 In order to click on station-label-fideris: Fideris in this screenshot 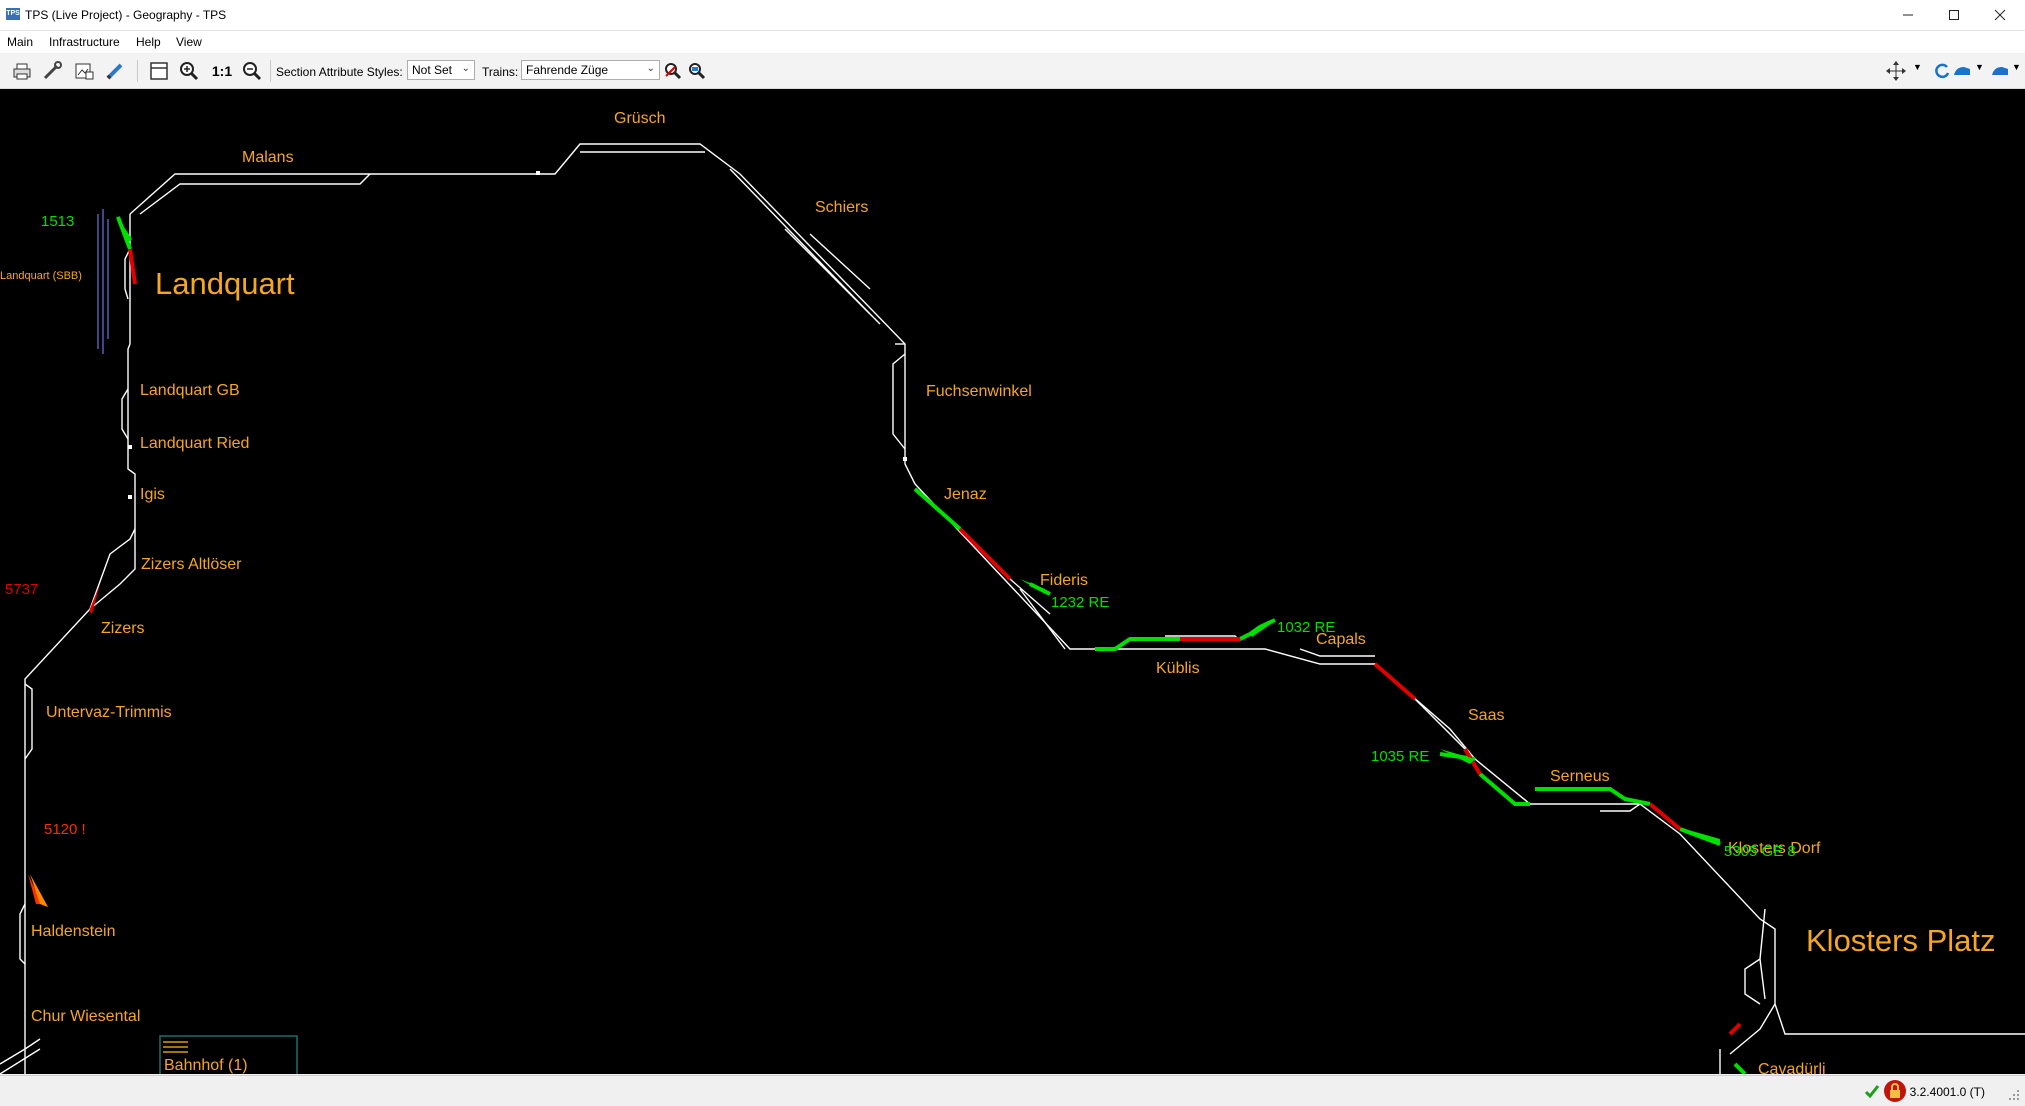, I will do `click(1064, 580)`.